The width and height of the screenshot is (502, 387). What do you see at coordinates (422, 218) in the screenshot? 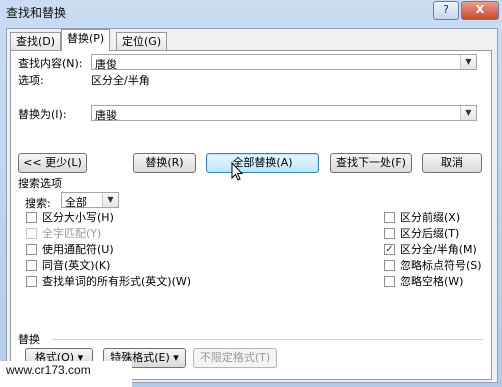
I see `match-prefix-checkbox: 区分前缀(X)` at bounding box center [422, 218].